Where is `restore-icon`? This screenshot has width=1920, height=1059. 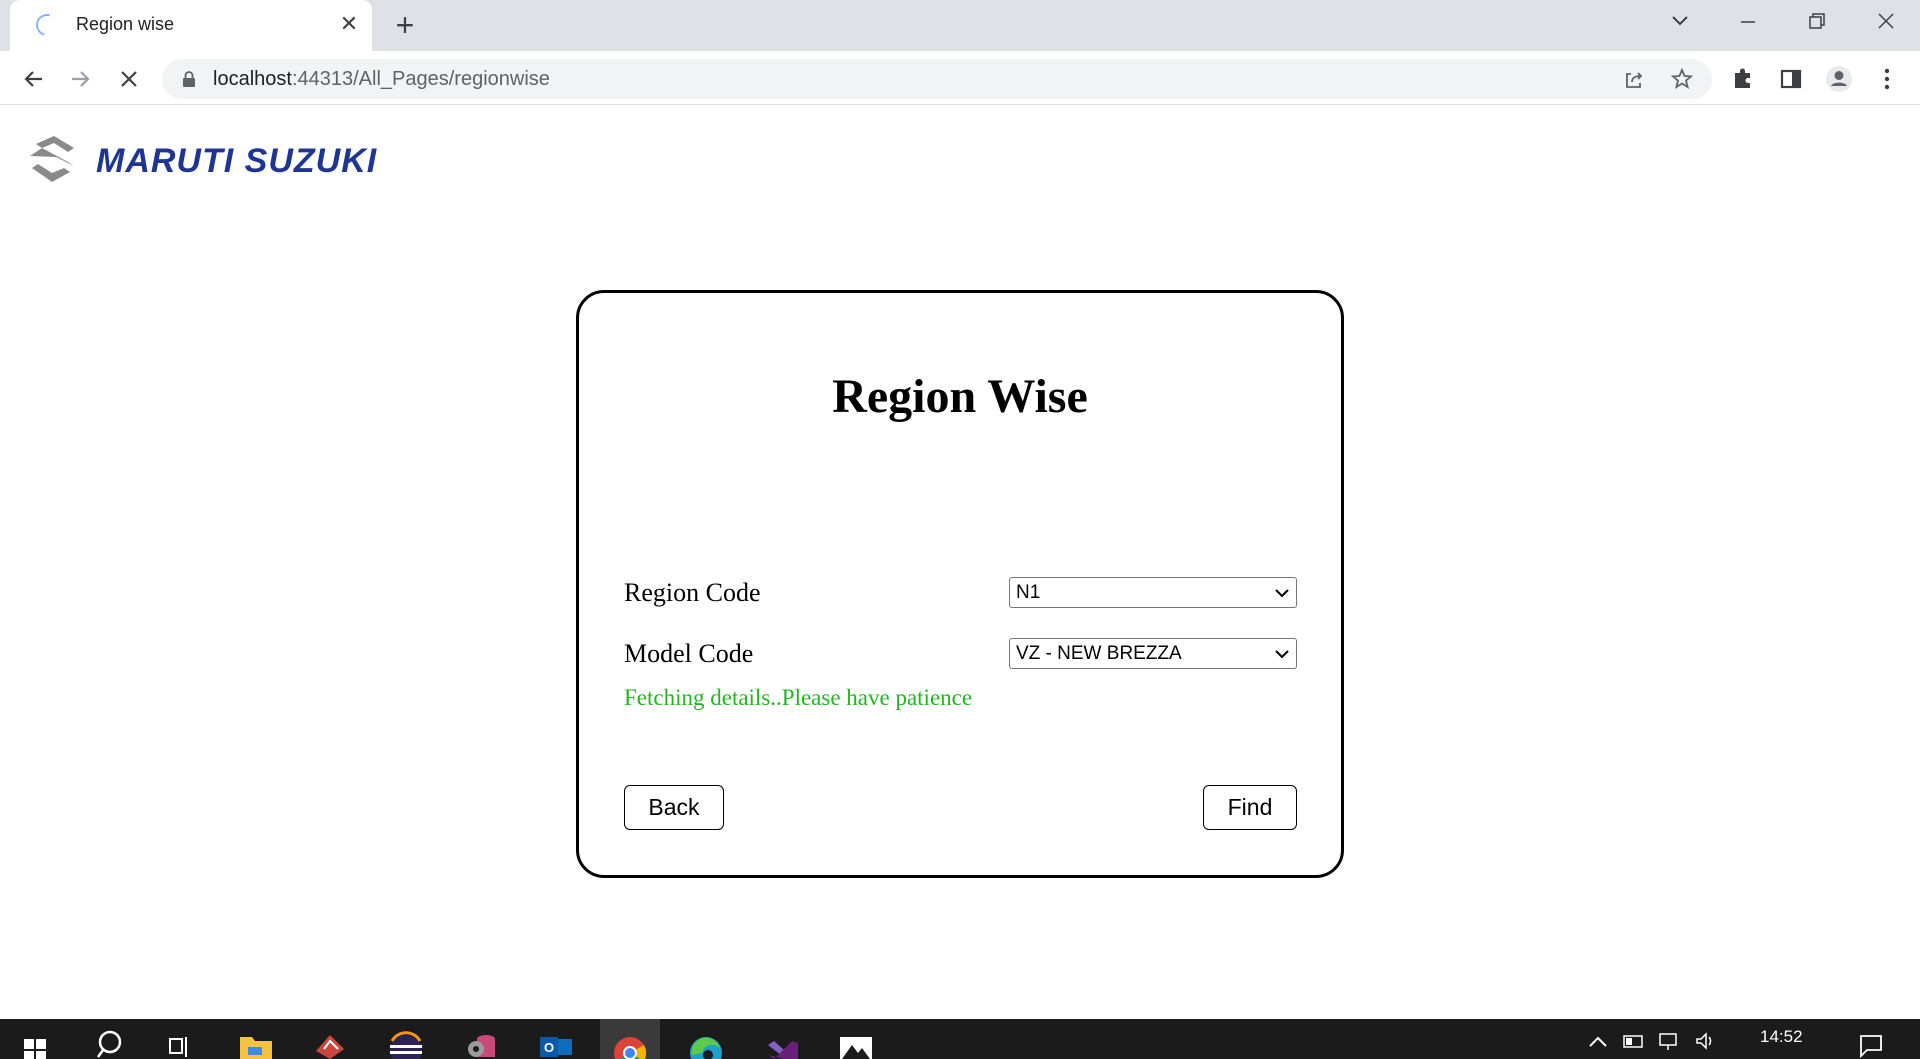
restore-icon is located at coordinates (1817, 21).